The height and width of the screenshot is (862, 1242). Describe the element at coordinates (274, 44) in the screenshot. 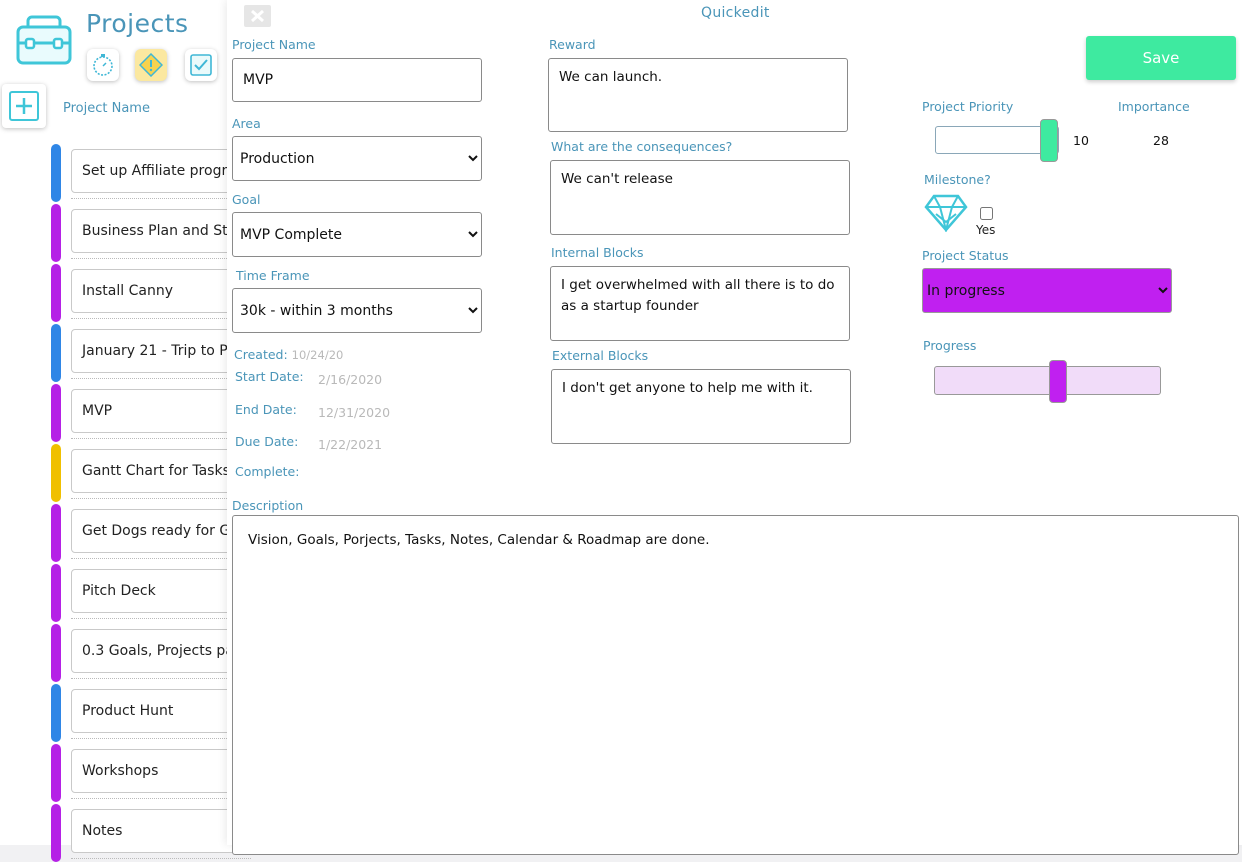

I see `project-name-label: Project Name` at that location.